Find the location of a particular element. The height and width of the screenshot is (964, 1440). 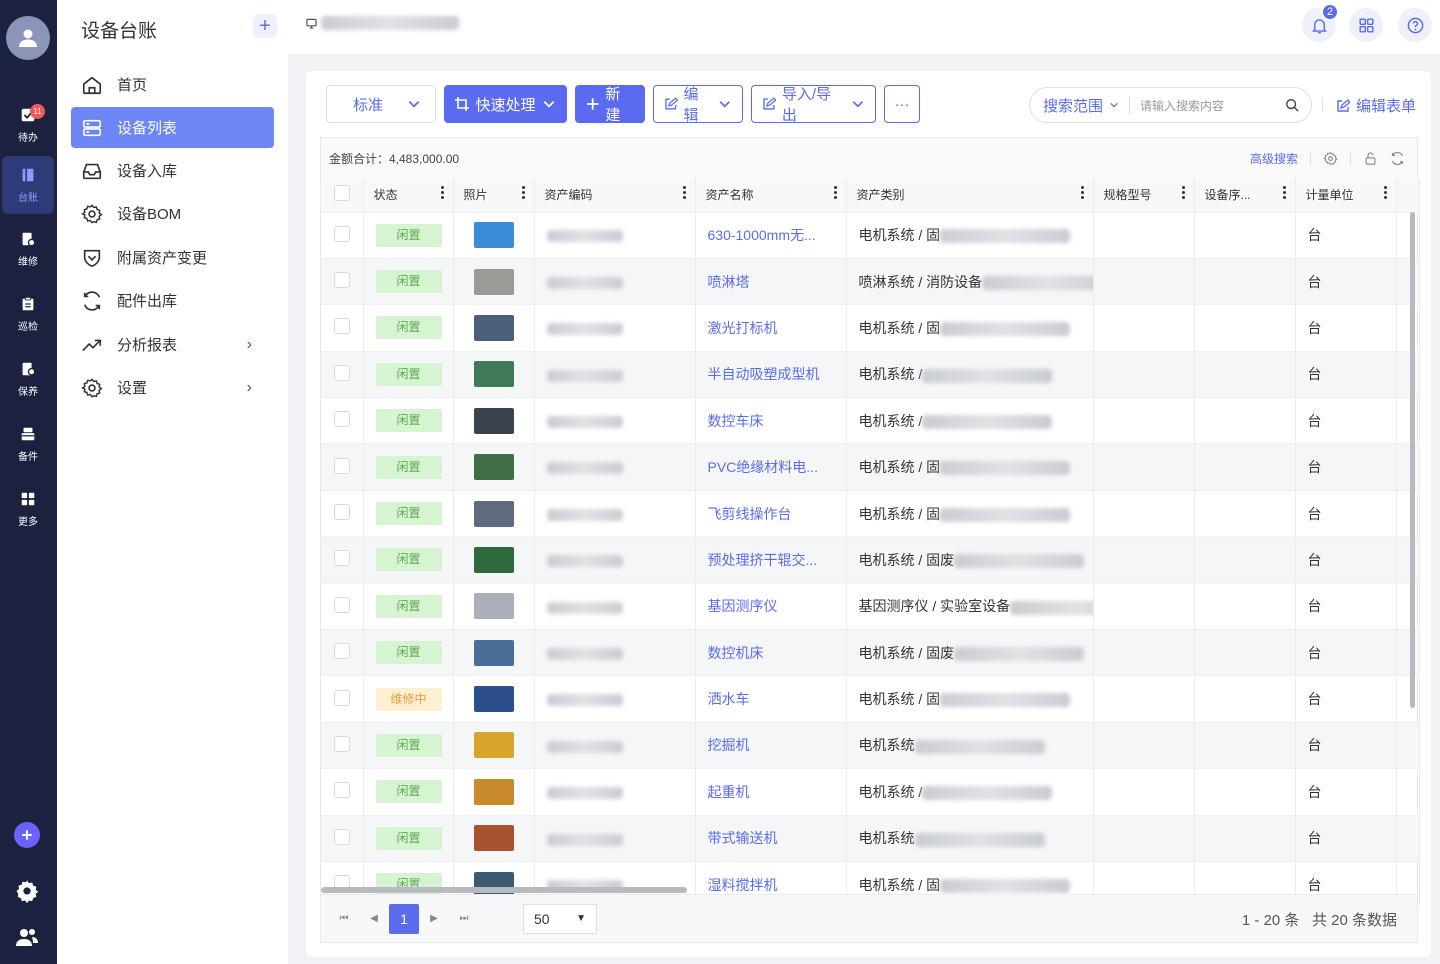

refresh-icon is located at coordinates (1397, 158).